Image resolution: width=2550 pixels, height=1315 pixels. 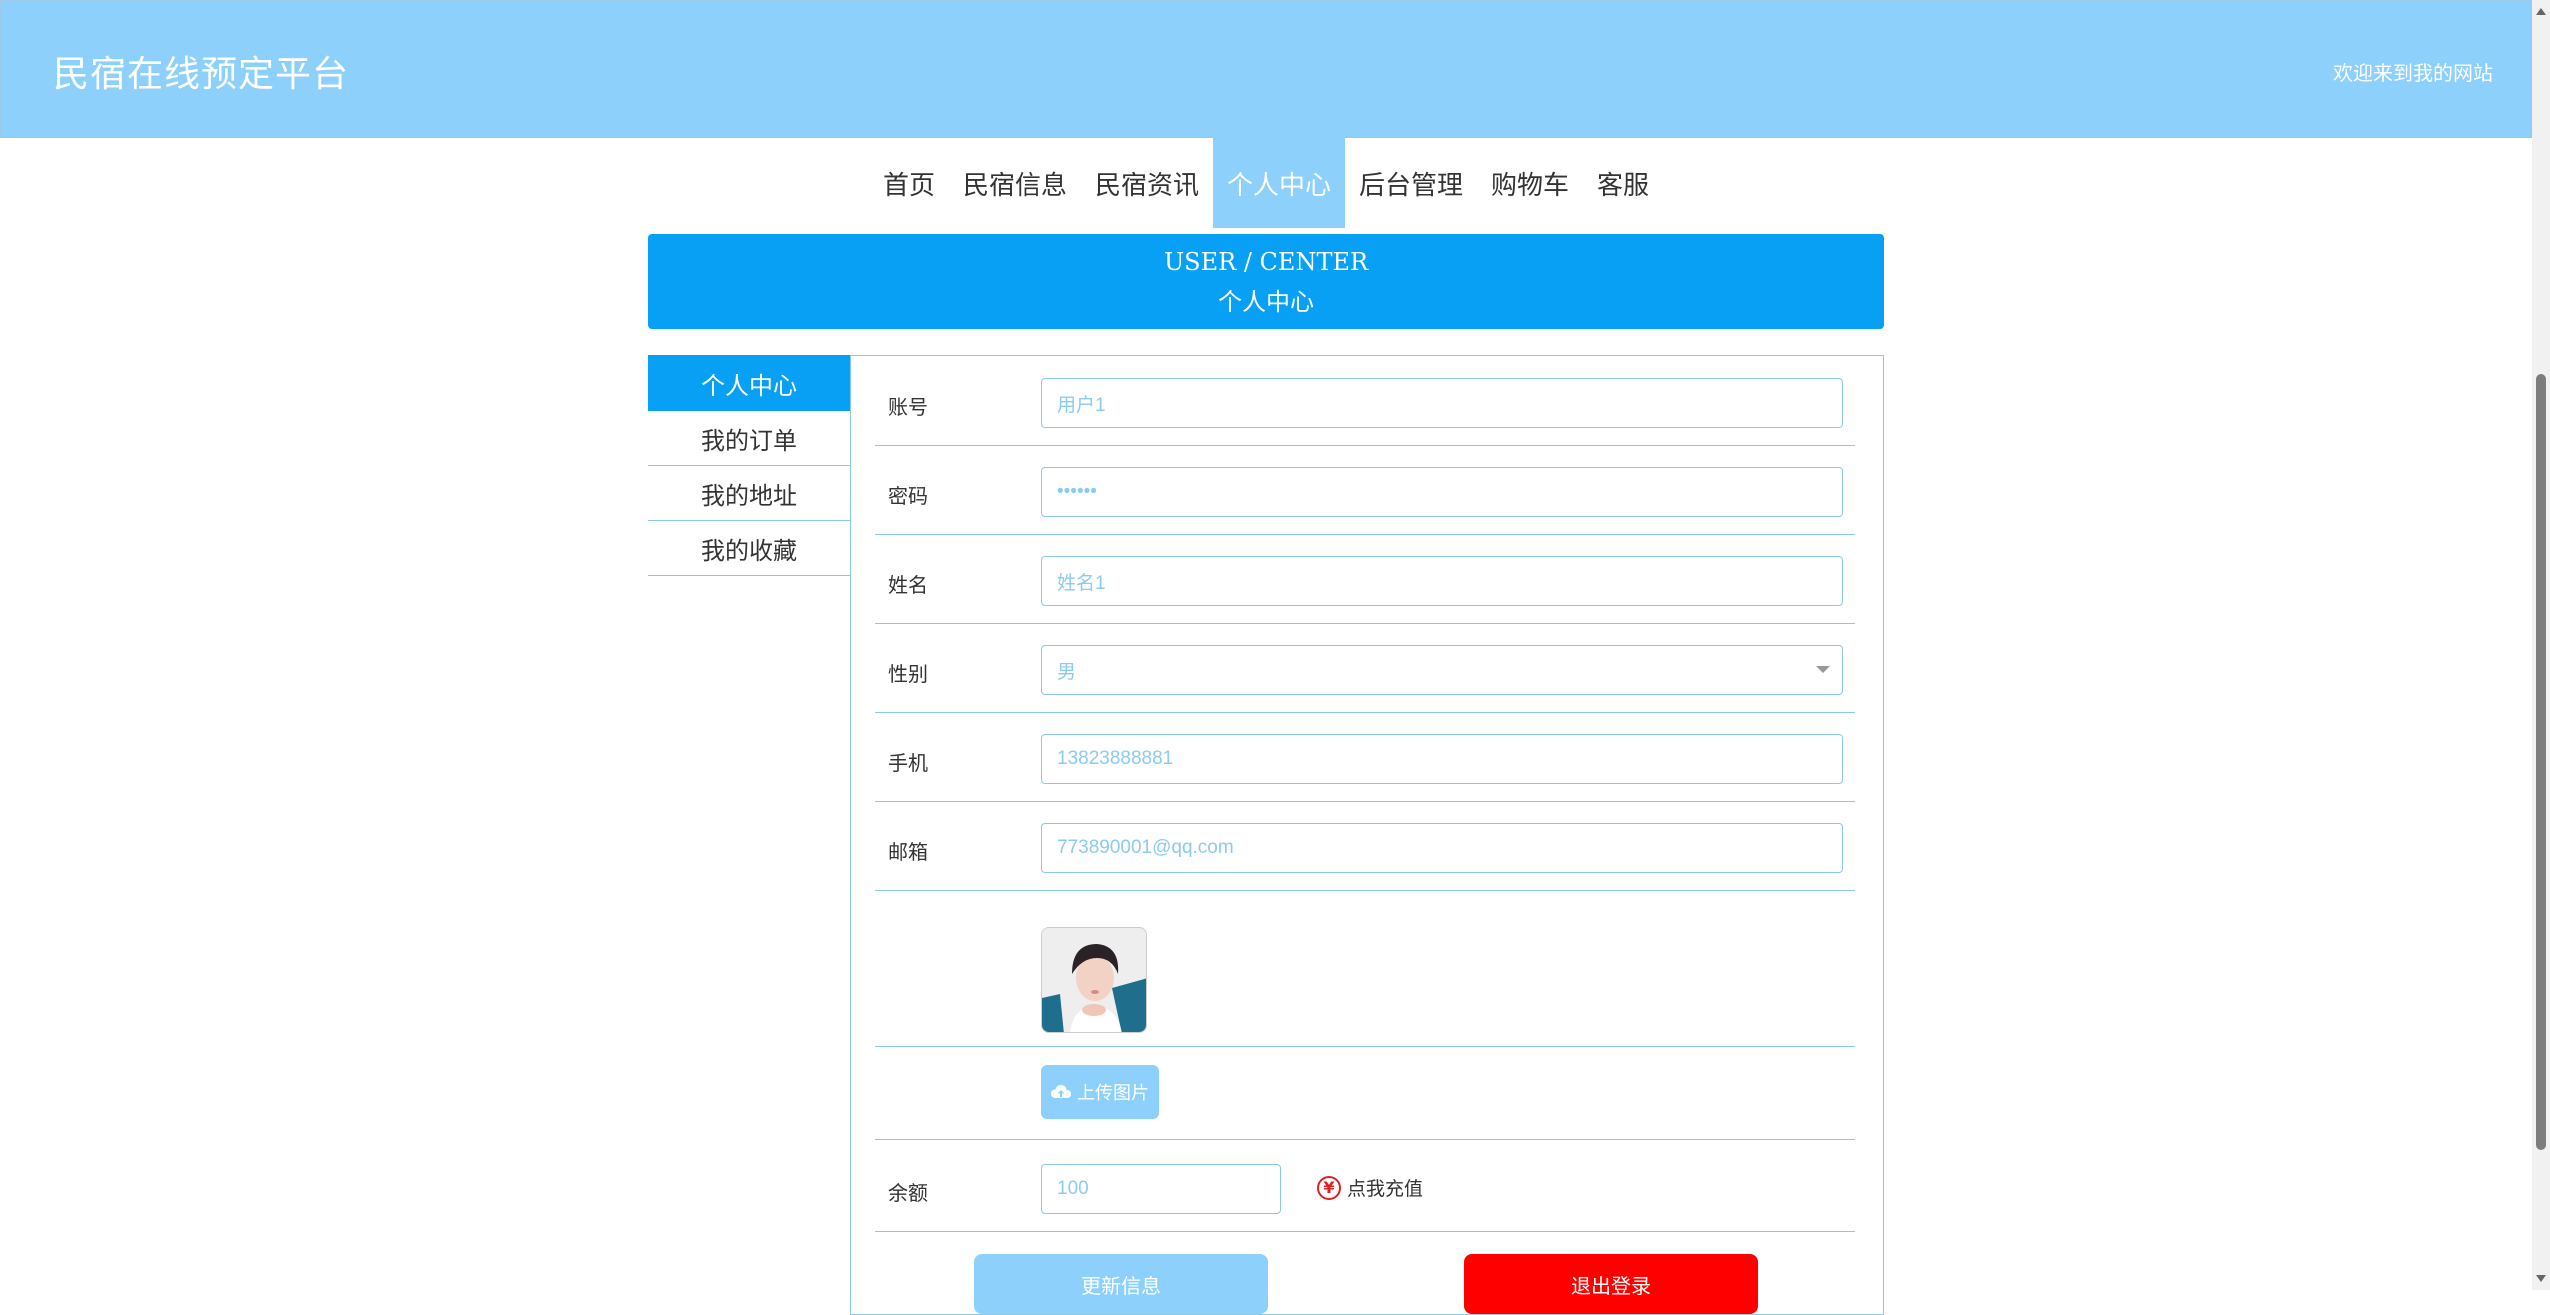 What do you see at coordinates (1442, 759) in the screenshot?
I see `phone-input` at bounding box center [1442, 759].